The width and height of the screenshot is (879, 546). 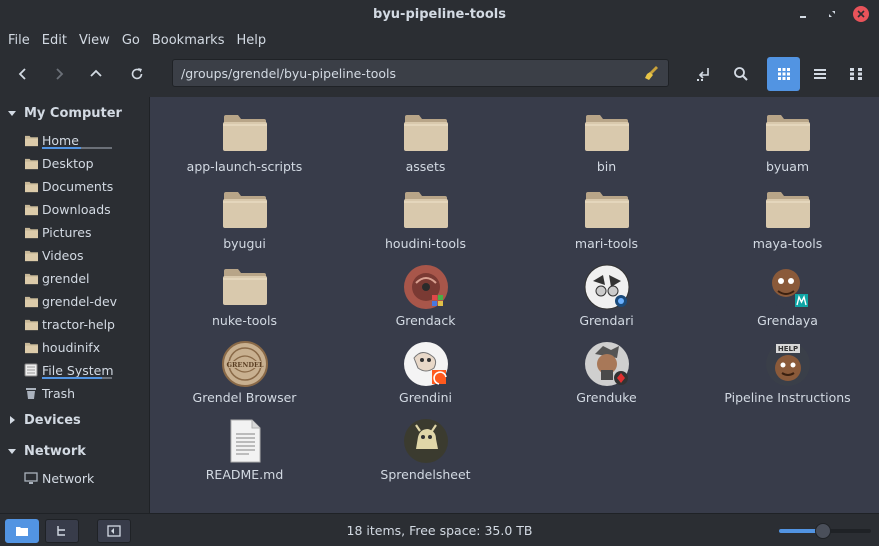 What do you see at coordinates (67, 232) in the screenshot?
I see `sidebar-item-label: Pictures` at bounding box center [67, 232].